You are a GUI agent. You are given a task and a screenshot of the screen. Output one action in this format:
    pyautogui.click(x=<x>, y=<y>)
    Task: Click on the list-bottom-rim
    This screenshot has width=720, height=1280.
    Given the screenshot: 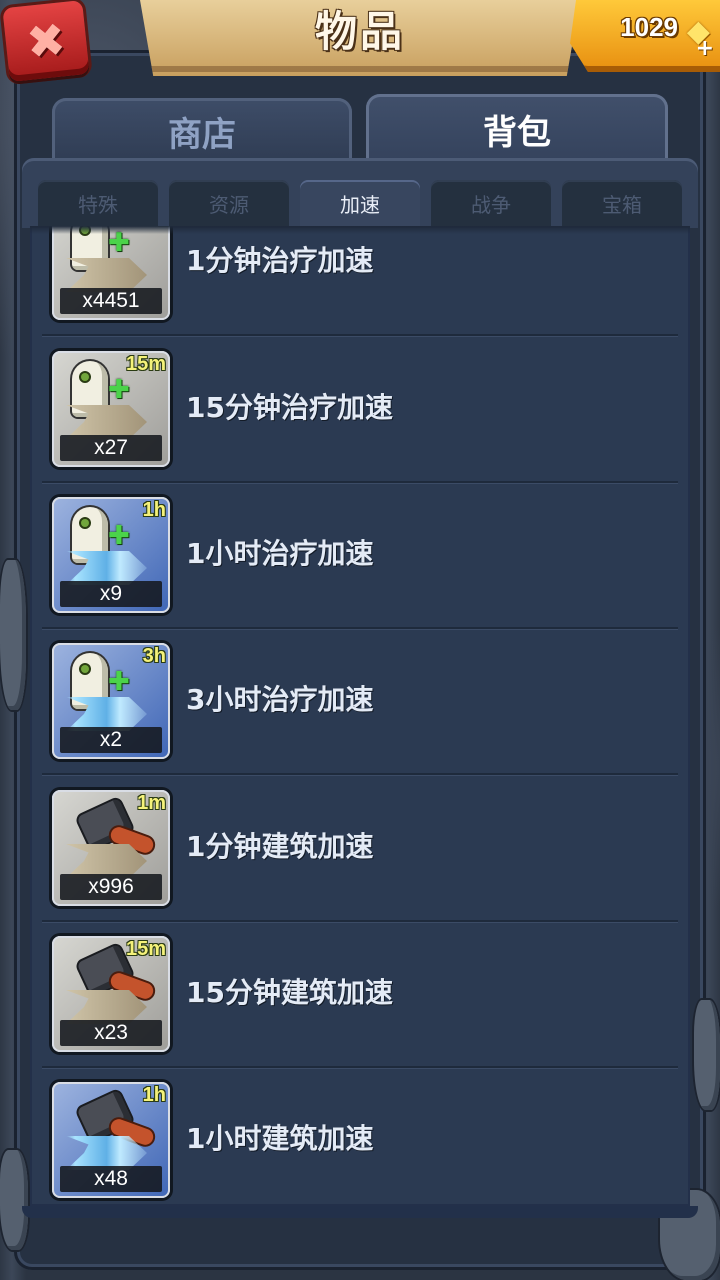 What is the action you would take?
    pyautogui.click(x=360, y=1212)
    